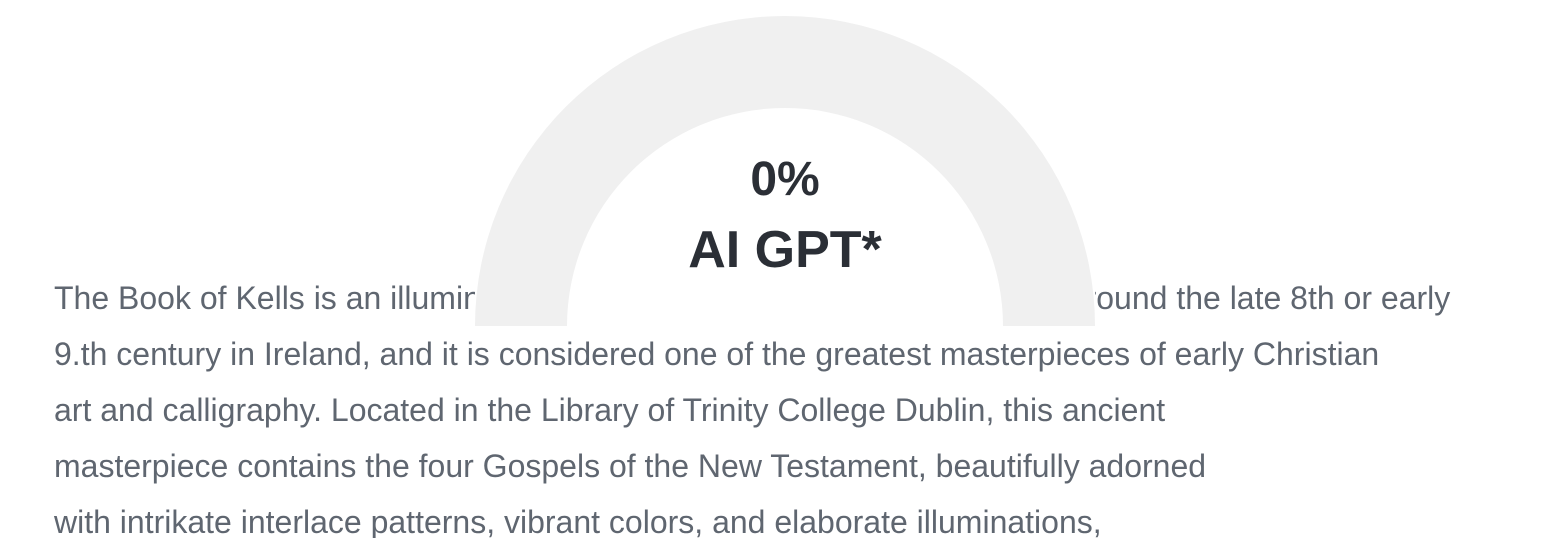 This screenshot has height=538, width=1548. I want to click on gauge-label: AI GPT*, so click(785, 250).